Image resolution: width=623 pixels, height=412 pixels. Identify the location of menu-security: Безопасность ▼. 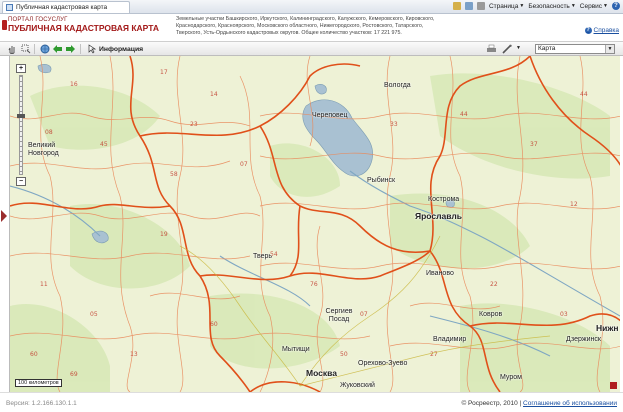
(551, 6).